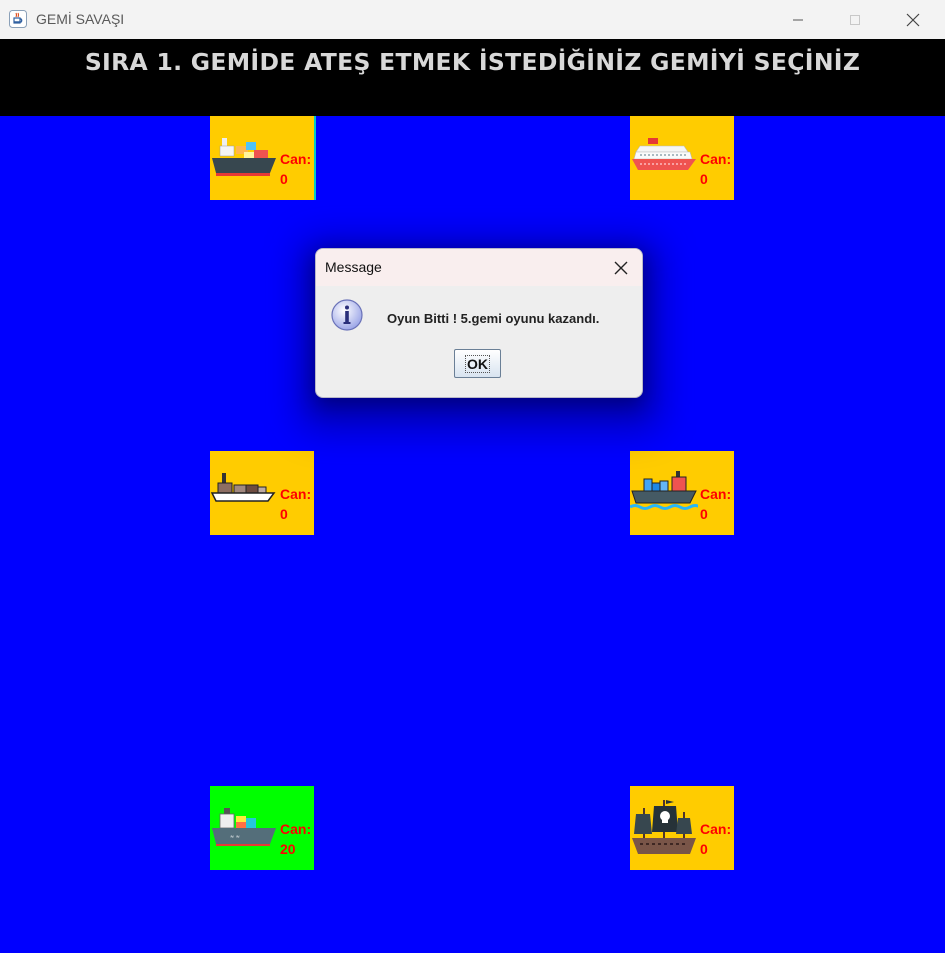 The width and height of the screenshot is (945, 953). I want to click on ship-3-can-label: Can:, so click(296, 494).